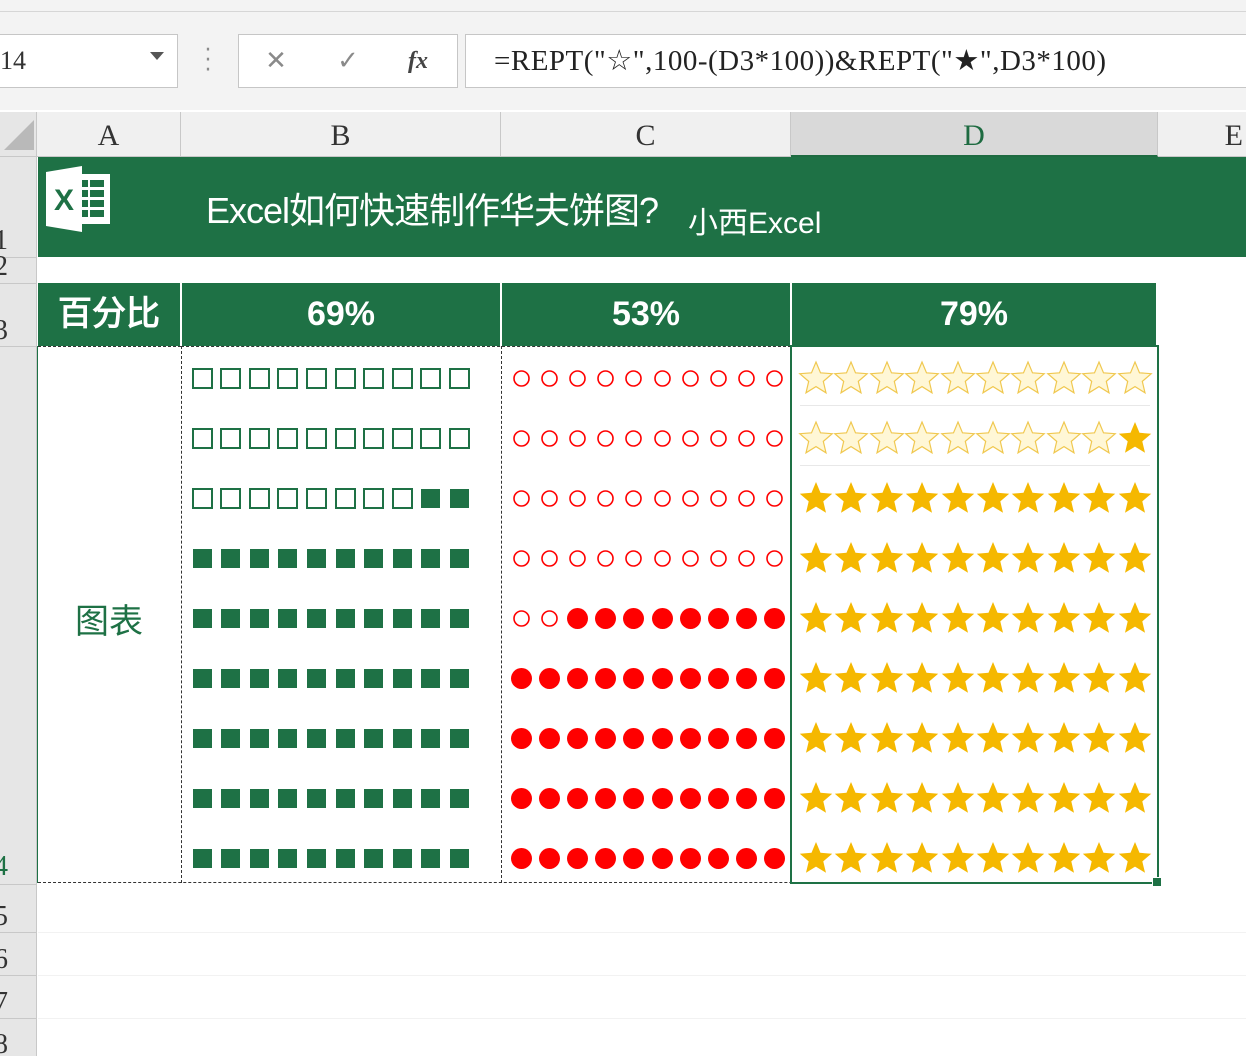 The image size is (1246, 1060). What do you see at coordinates (755, 223) in the screenshot?
I see `banner-subtitle: 小西Excel` at bounding box center [755, 223].